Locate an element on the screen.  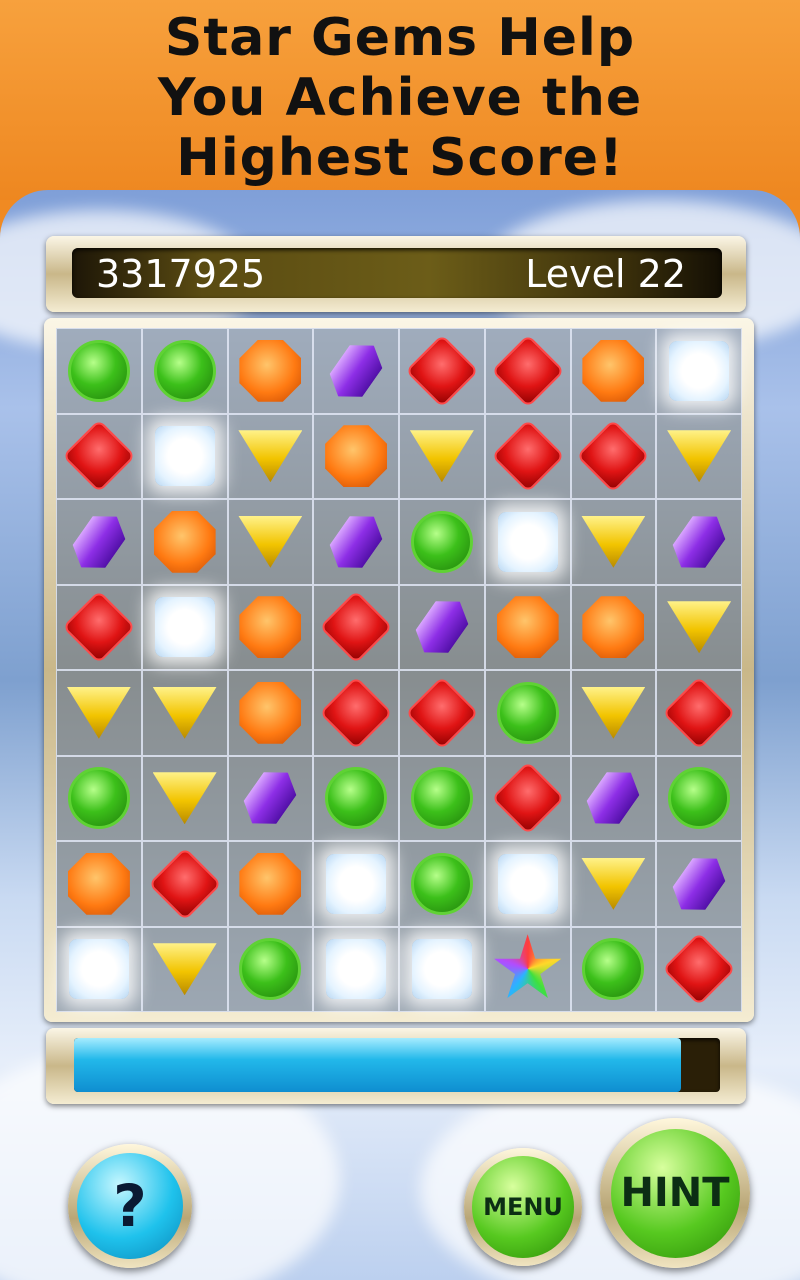
score-value: 3317925 is located at coordinates (181, 274).